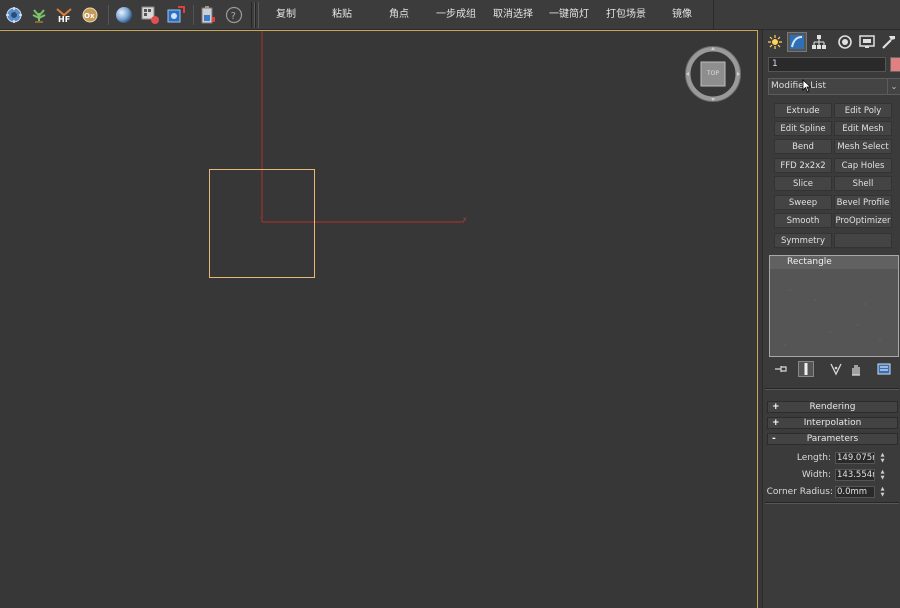 Image resolution: width=900 pixels, height=608 pixels. What do you see at coordinates (836, 369) in the screenshot?
I see `make-unique-icon` at bounding box center [836, 369].